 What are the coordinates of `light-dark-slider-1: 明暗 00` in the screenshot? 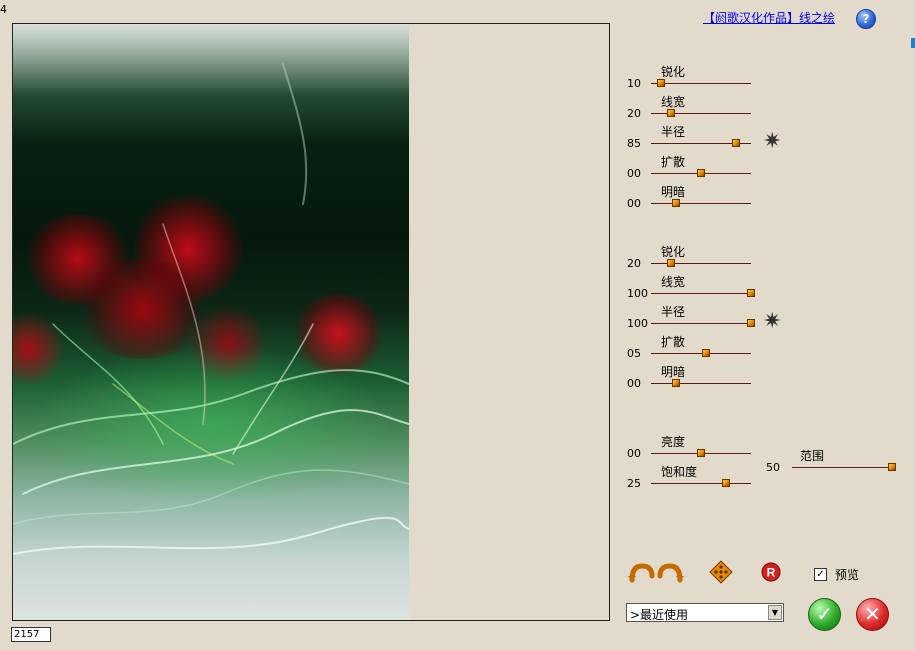 It's located at (725, 199).